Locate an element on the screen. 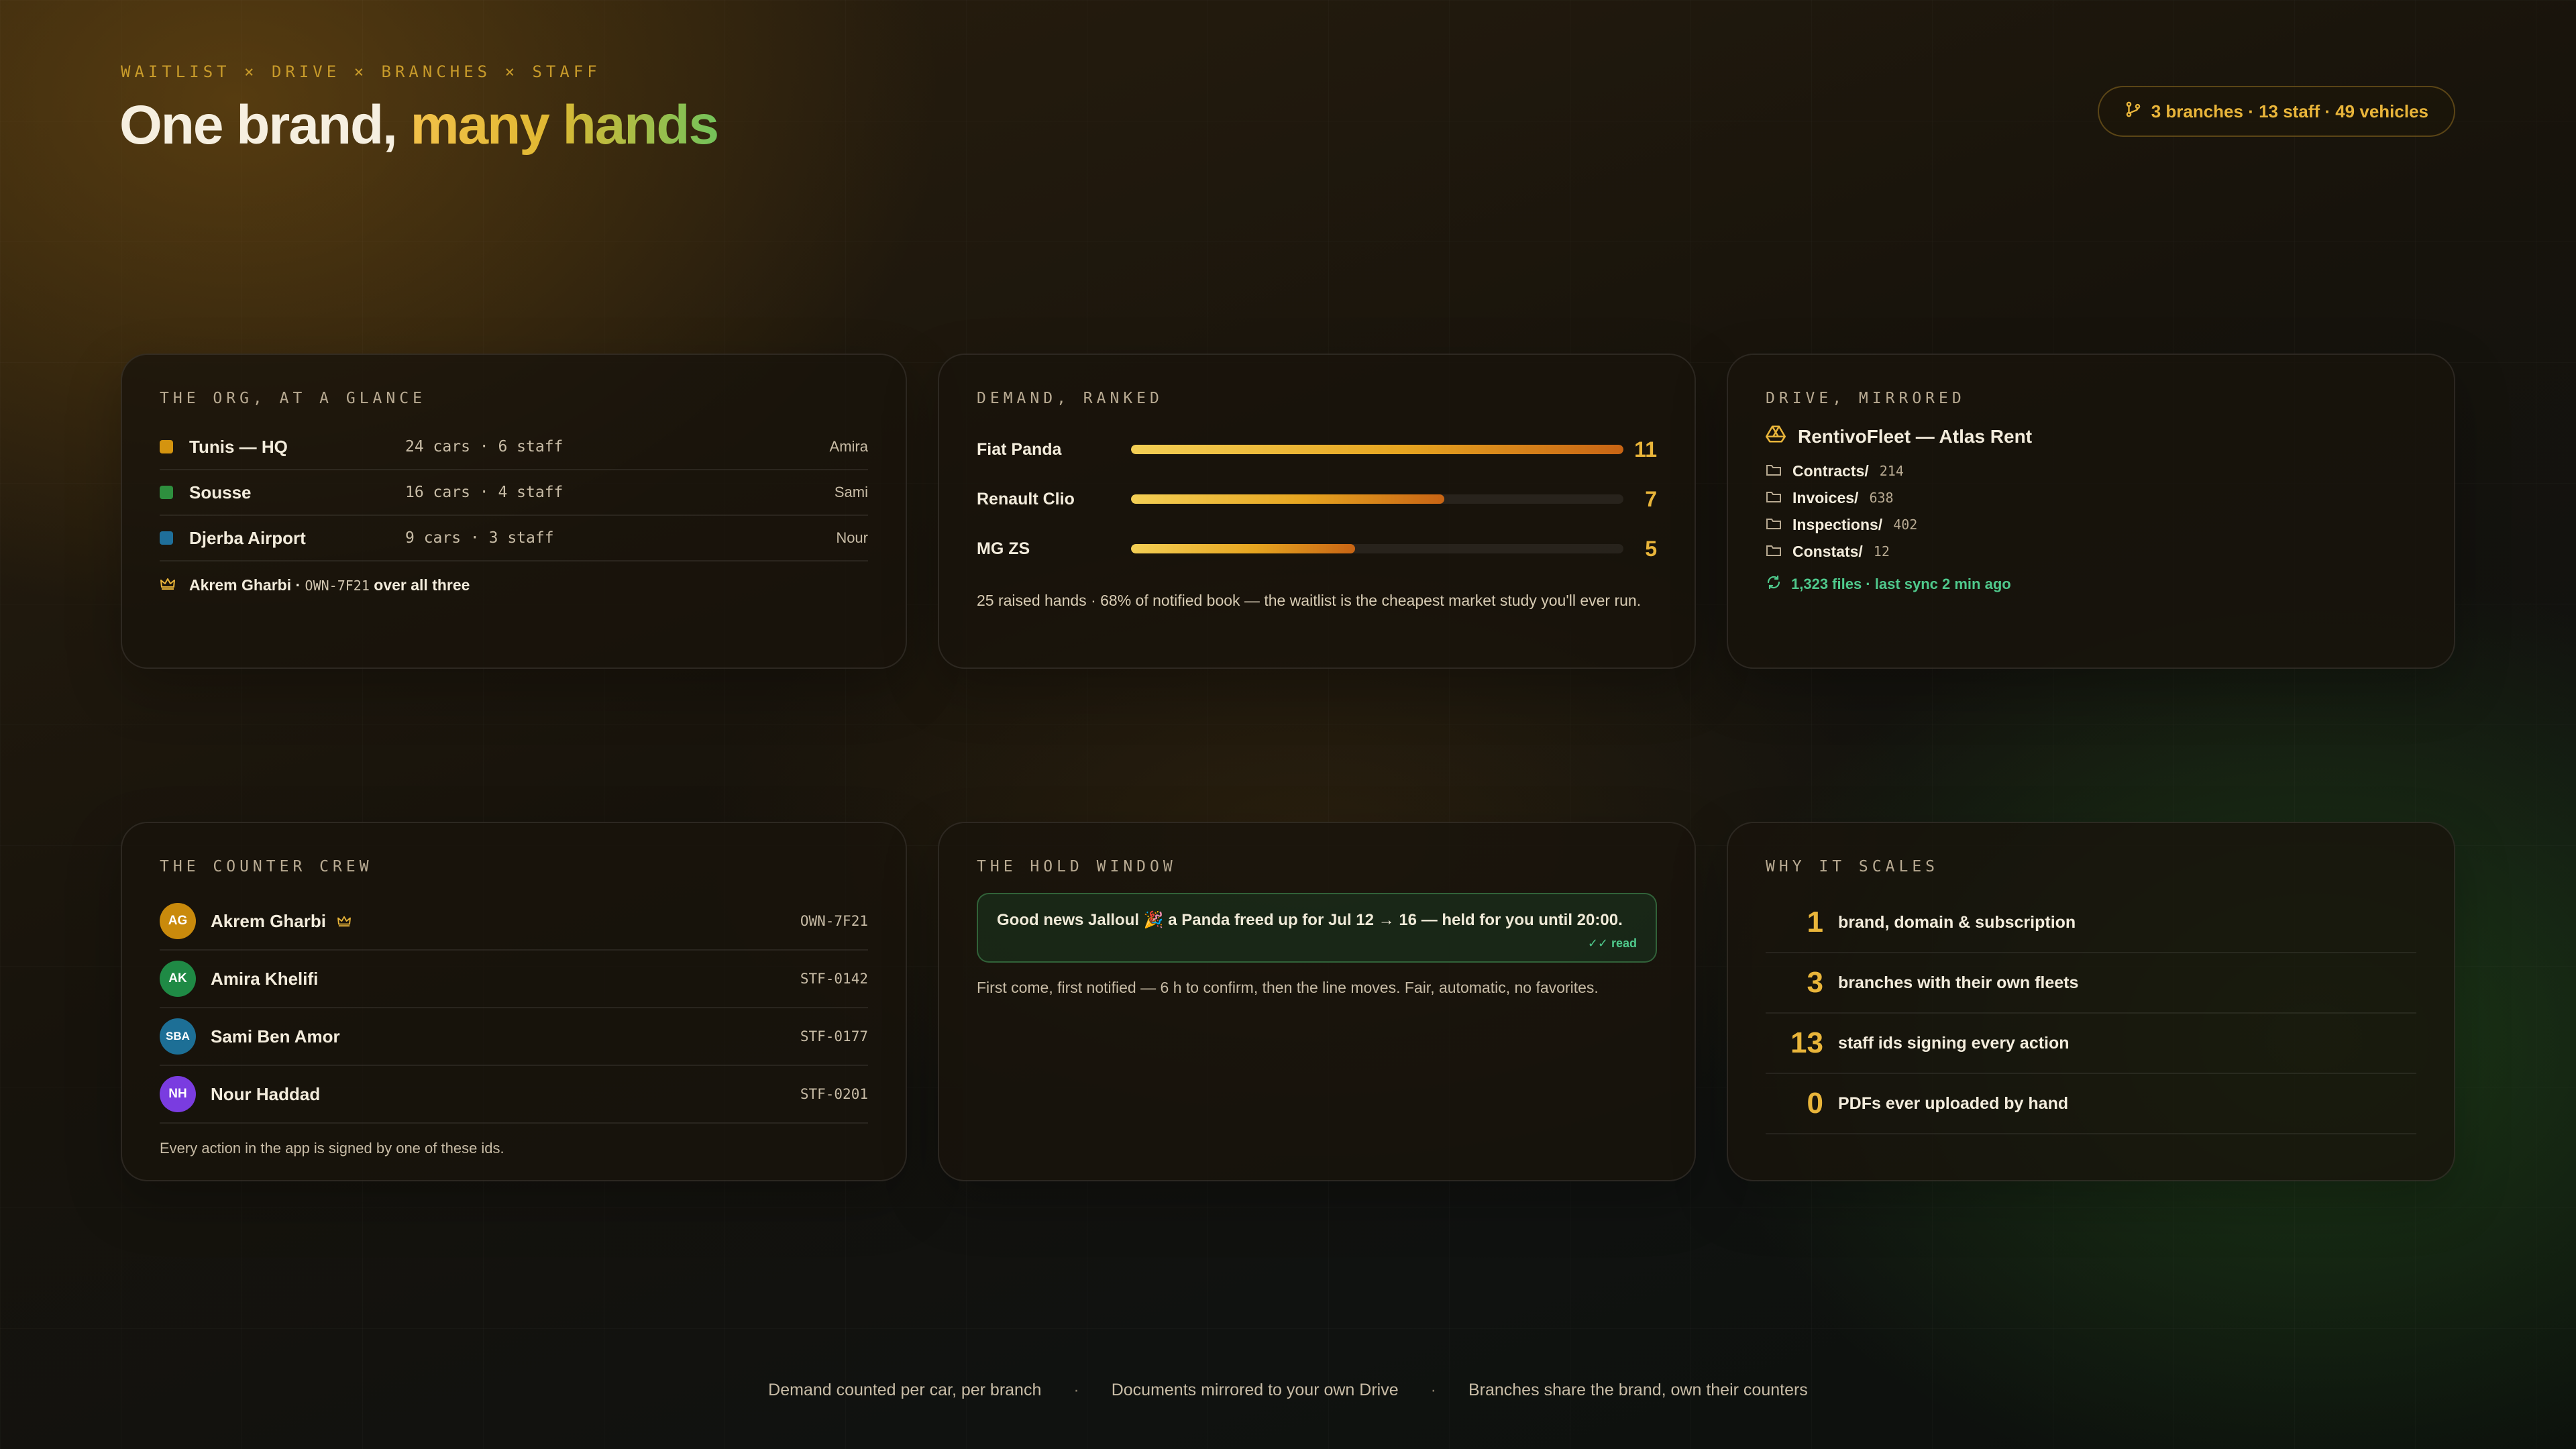 This screenshot has width=2576, height=1449. title-plain: One brand, is located at coordinates (258, 125).